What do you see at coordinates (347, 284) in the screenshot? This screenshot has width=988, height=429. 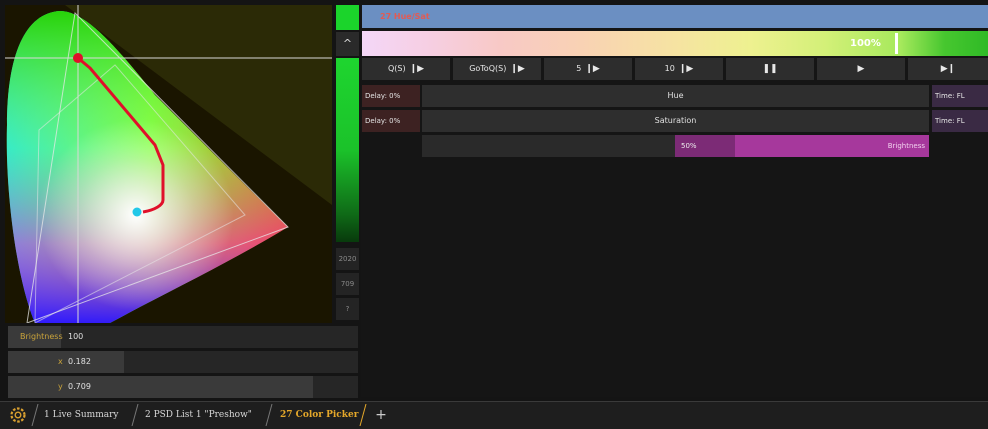 I see `gamut-709-button: 709` at bounding box center [347, 284].